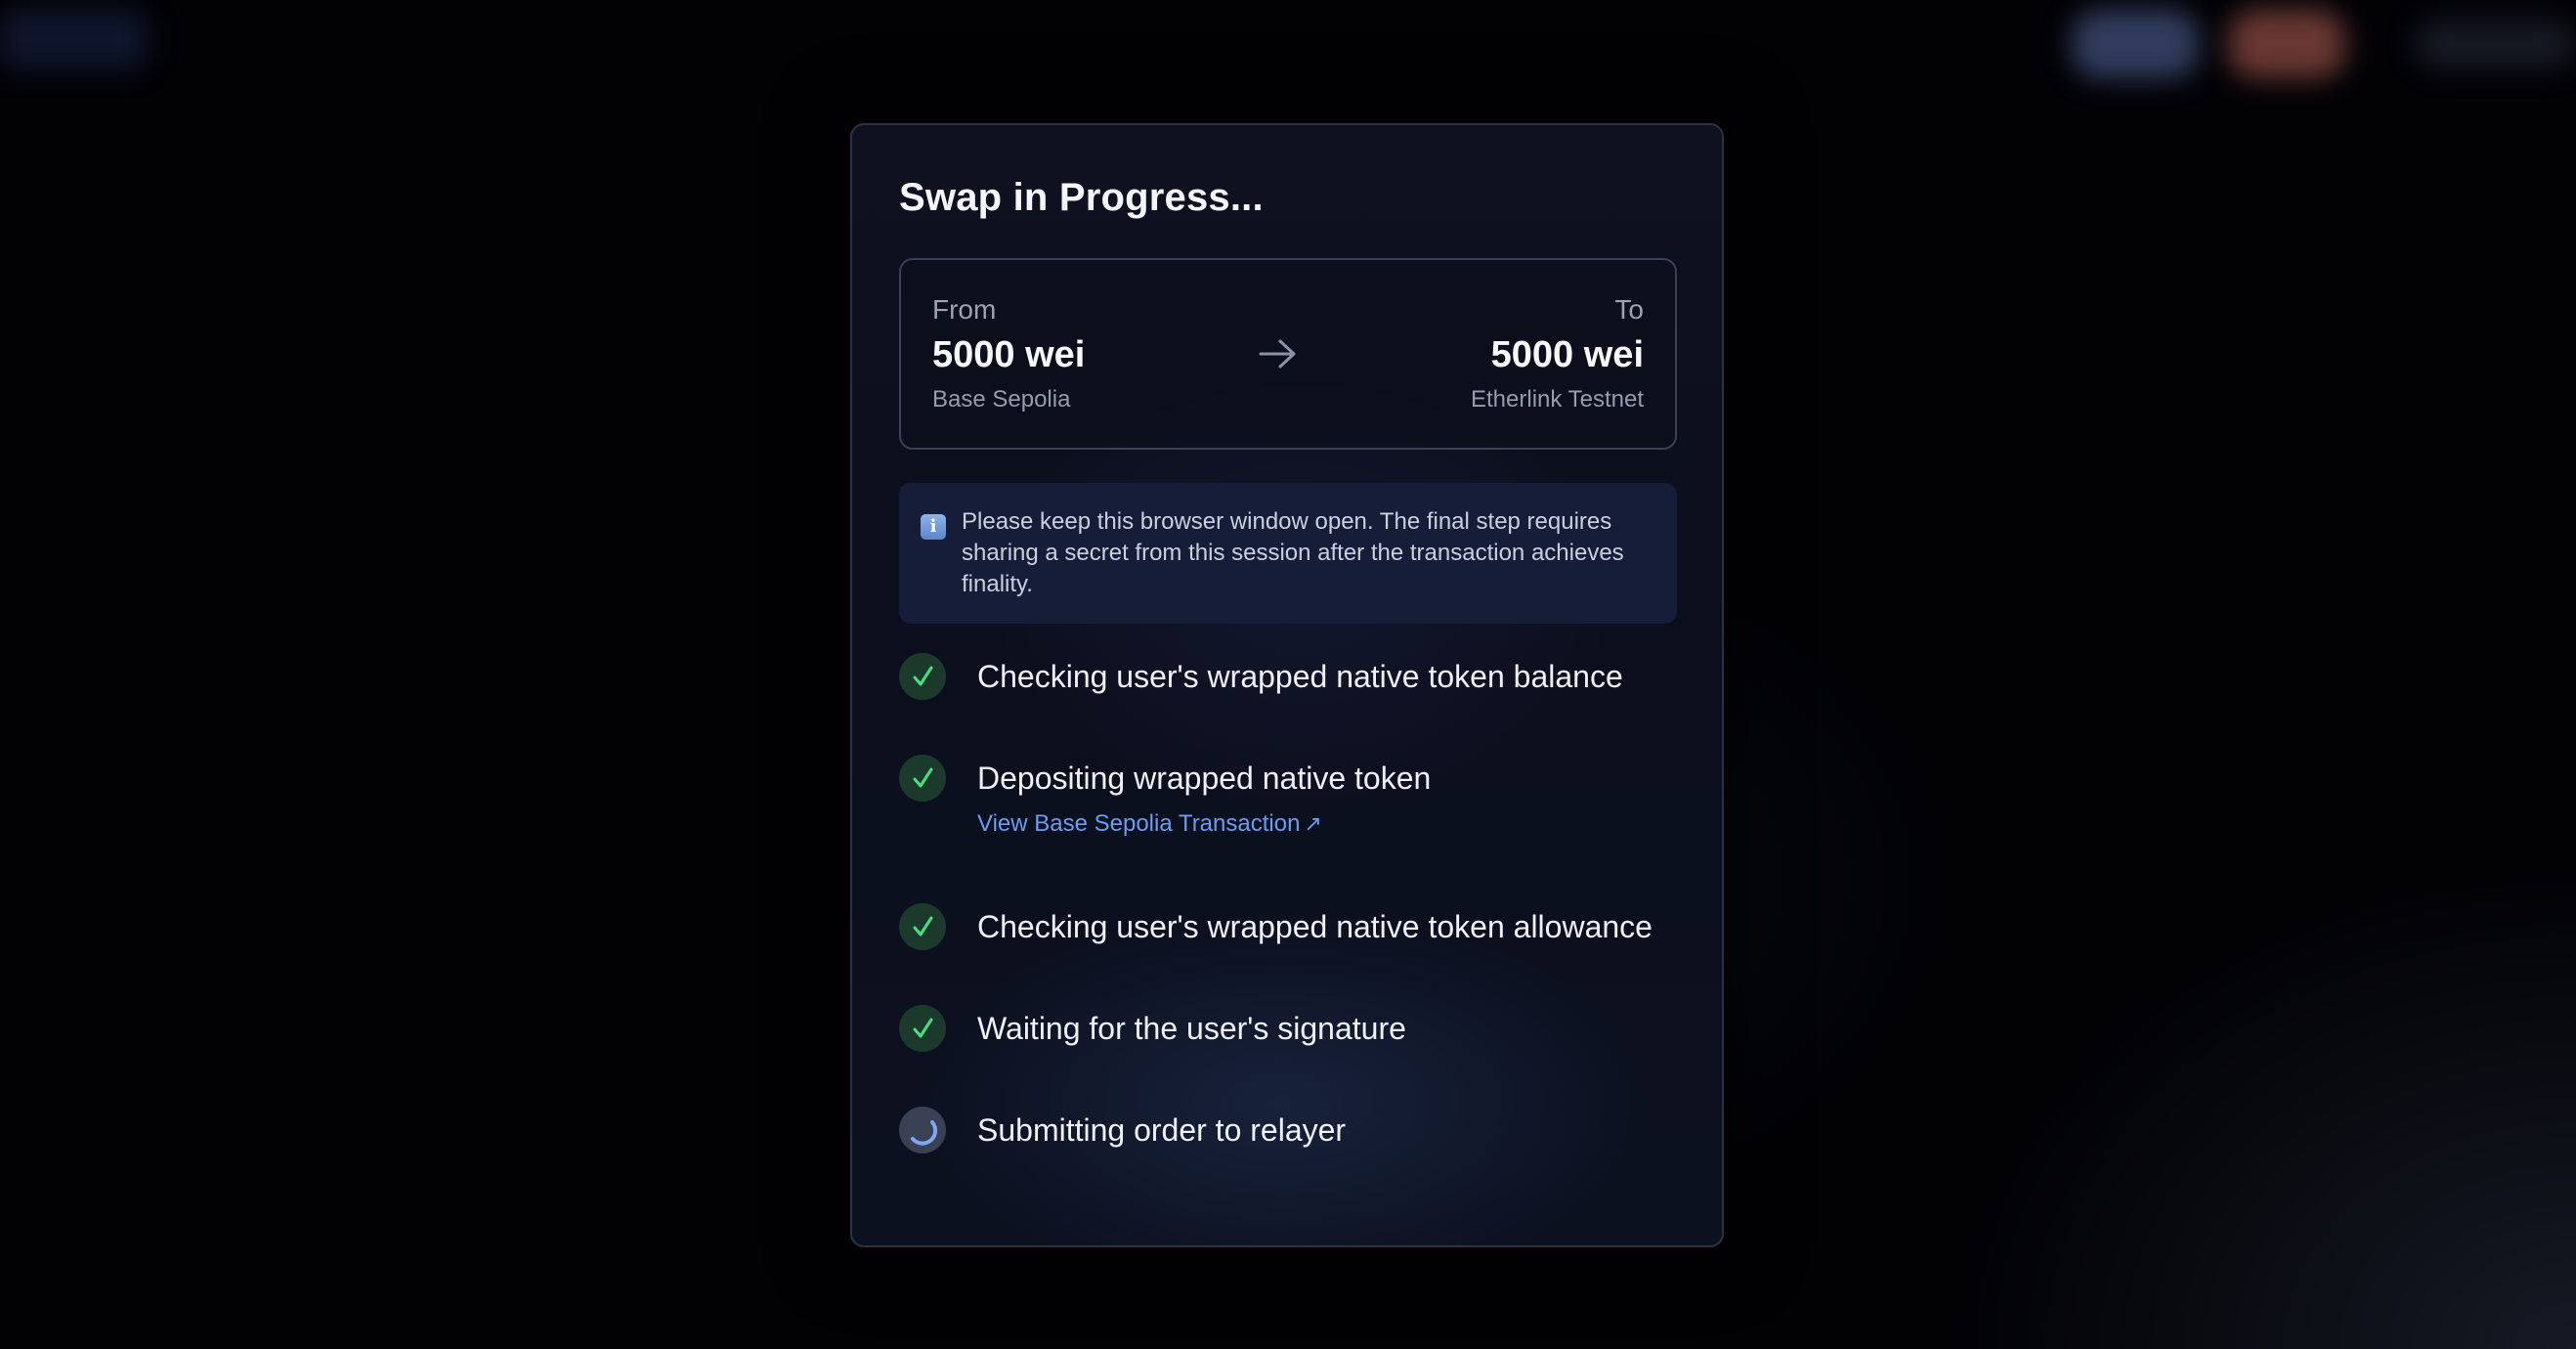 Image resolution: width=2576 pixels, height=1349 pixels. Describe the element at coordinates (923, 1130) in the screenshot. I see `spinner-icon` at that location.